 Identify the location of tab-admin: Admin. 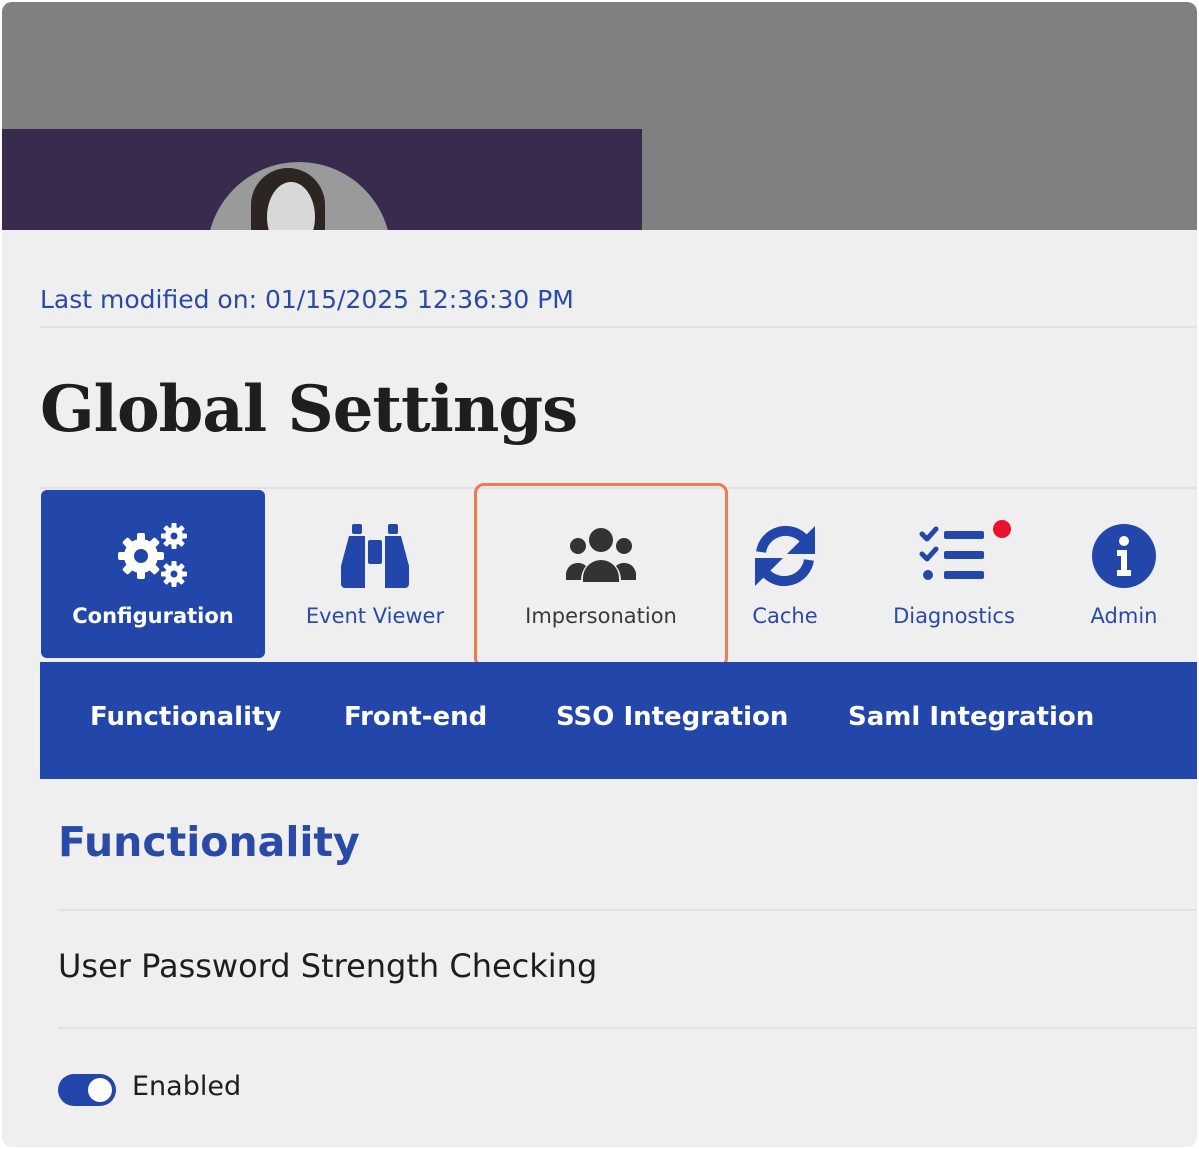
(1124, 574).